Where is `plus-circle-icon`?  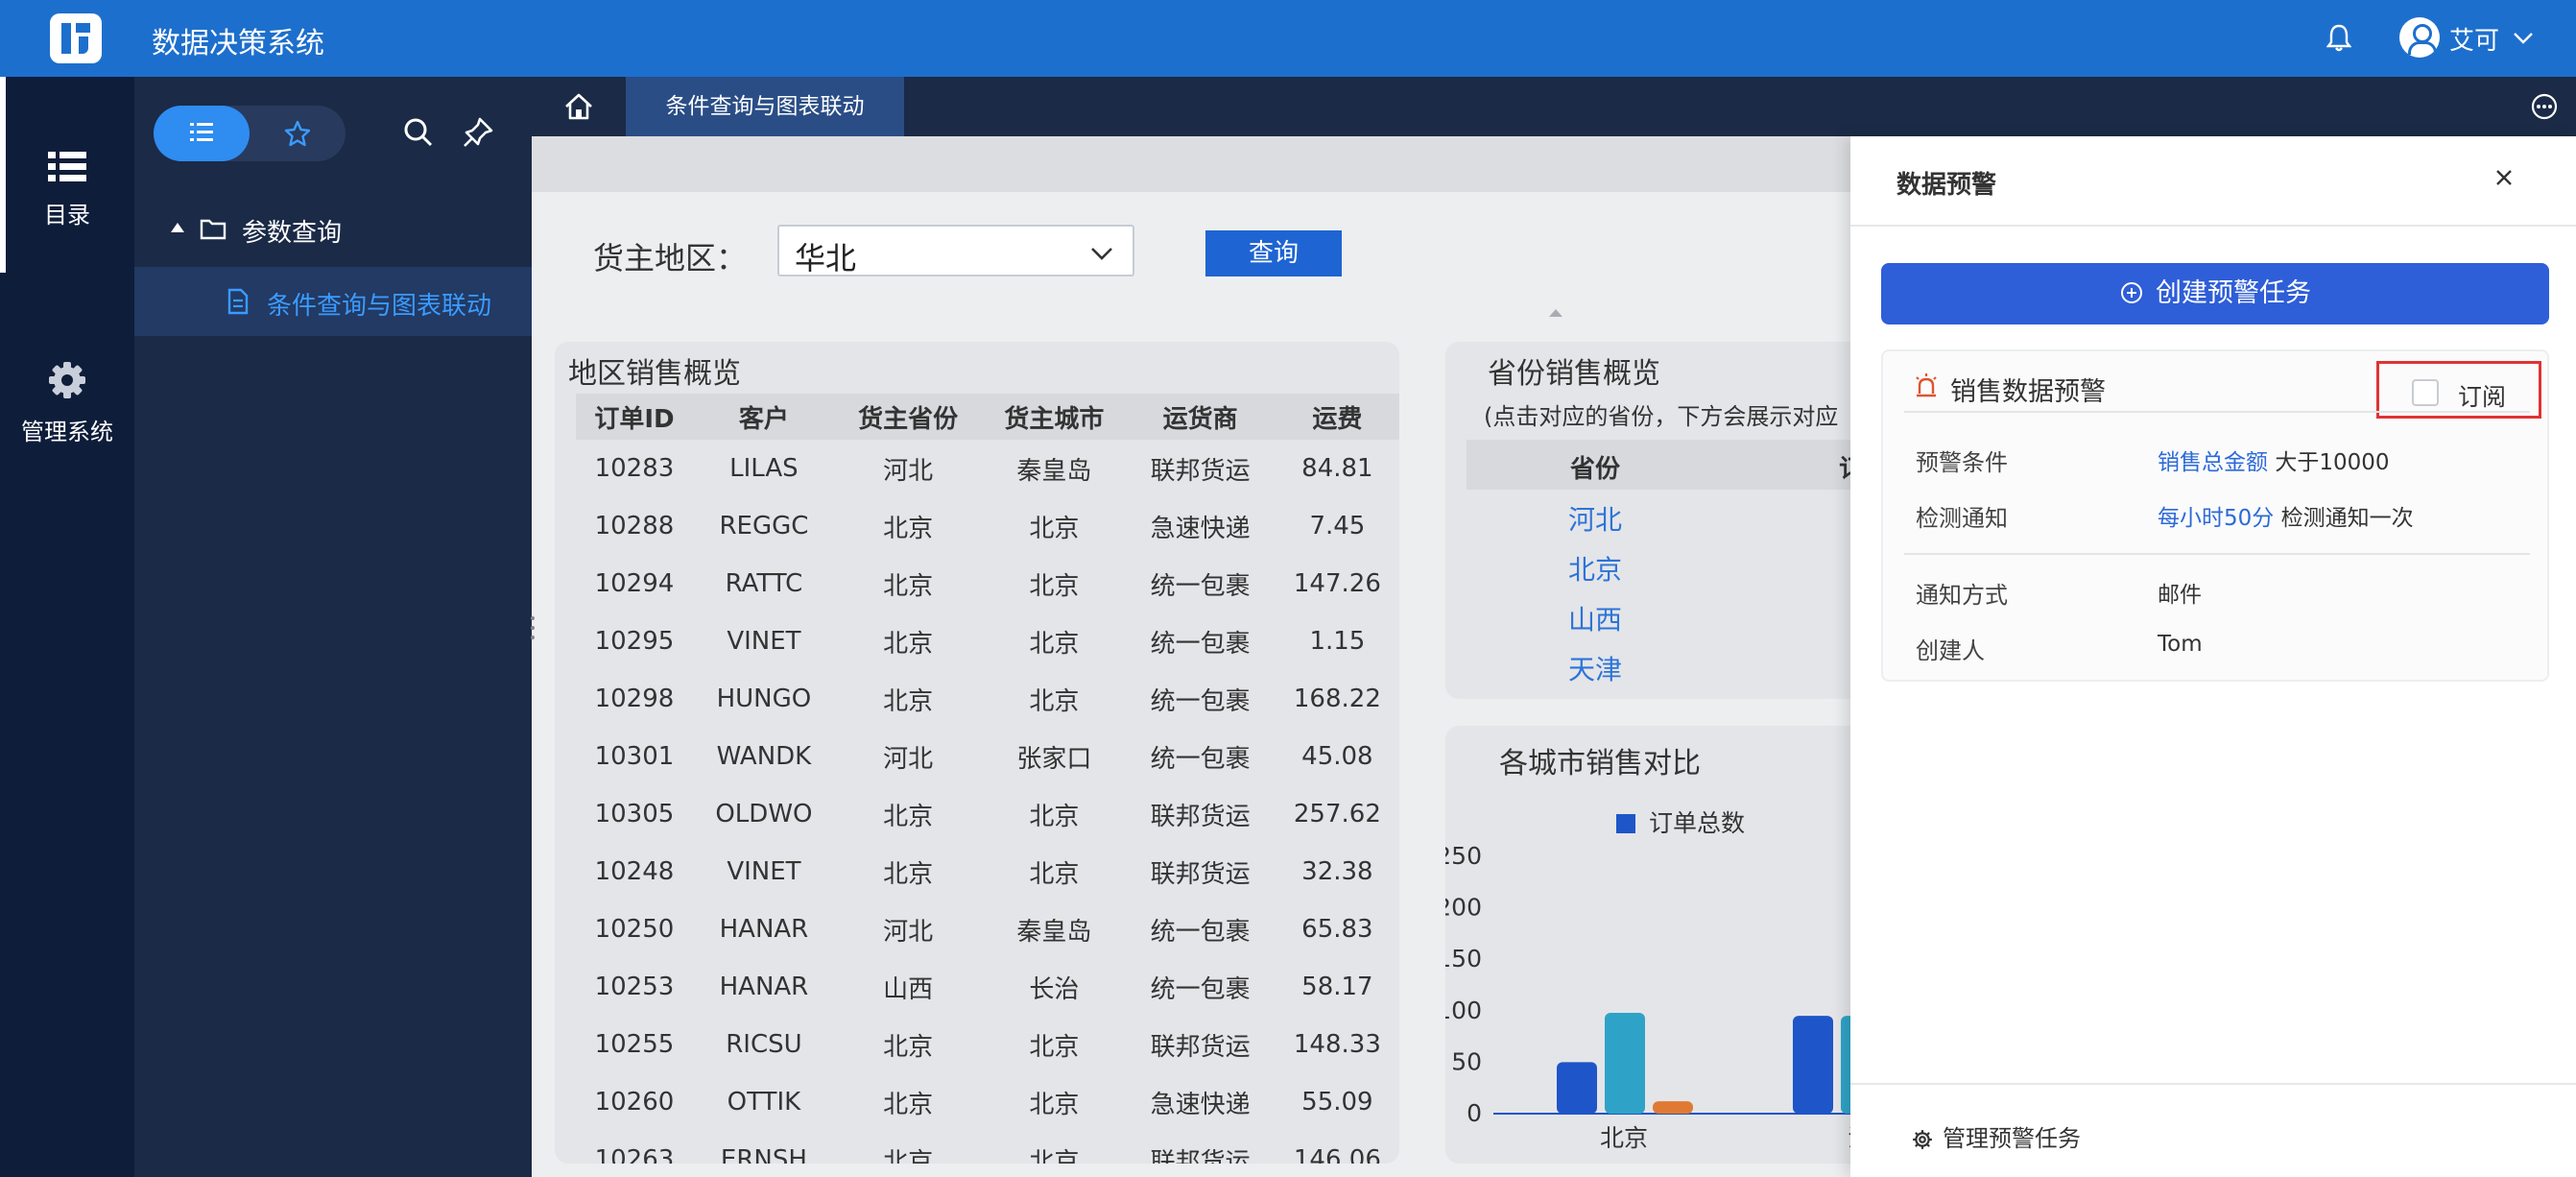 plus-circle-icon is located at coordinates (2131, 292).